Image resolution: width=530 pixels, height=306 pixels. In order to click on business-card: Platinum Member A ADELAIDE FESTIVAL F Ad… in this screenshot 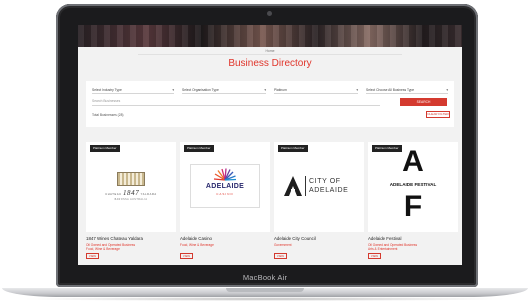, I will do `click(413, 202)`.